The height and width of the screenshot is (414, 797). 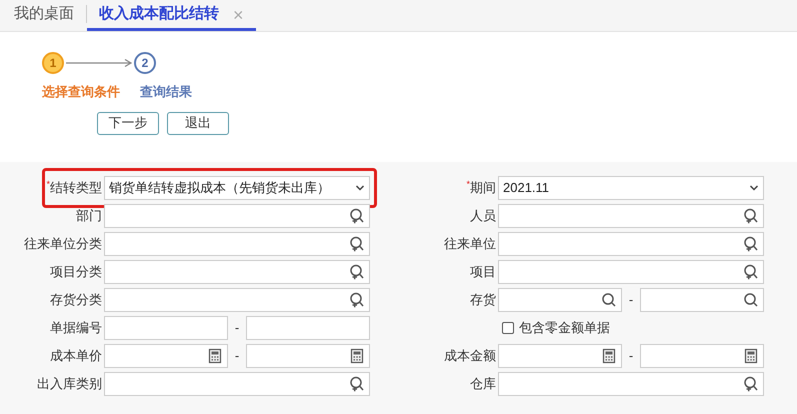 I want to click on tab: 我的桌面, so click(x=48, y=16).